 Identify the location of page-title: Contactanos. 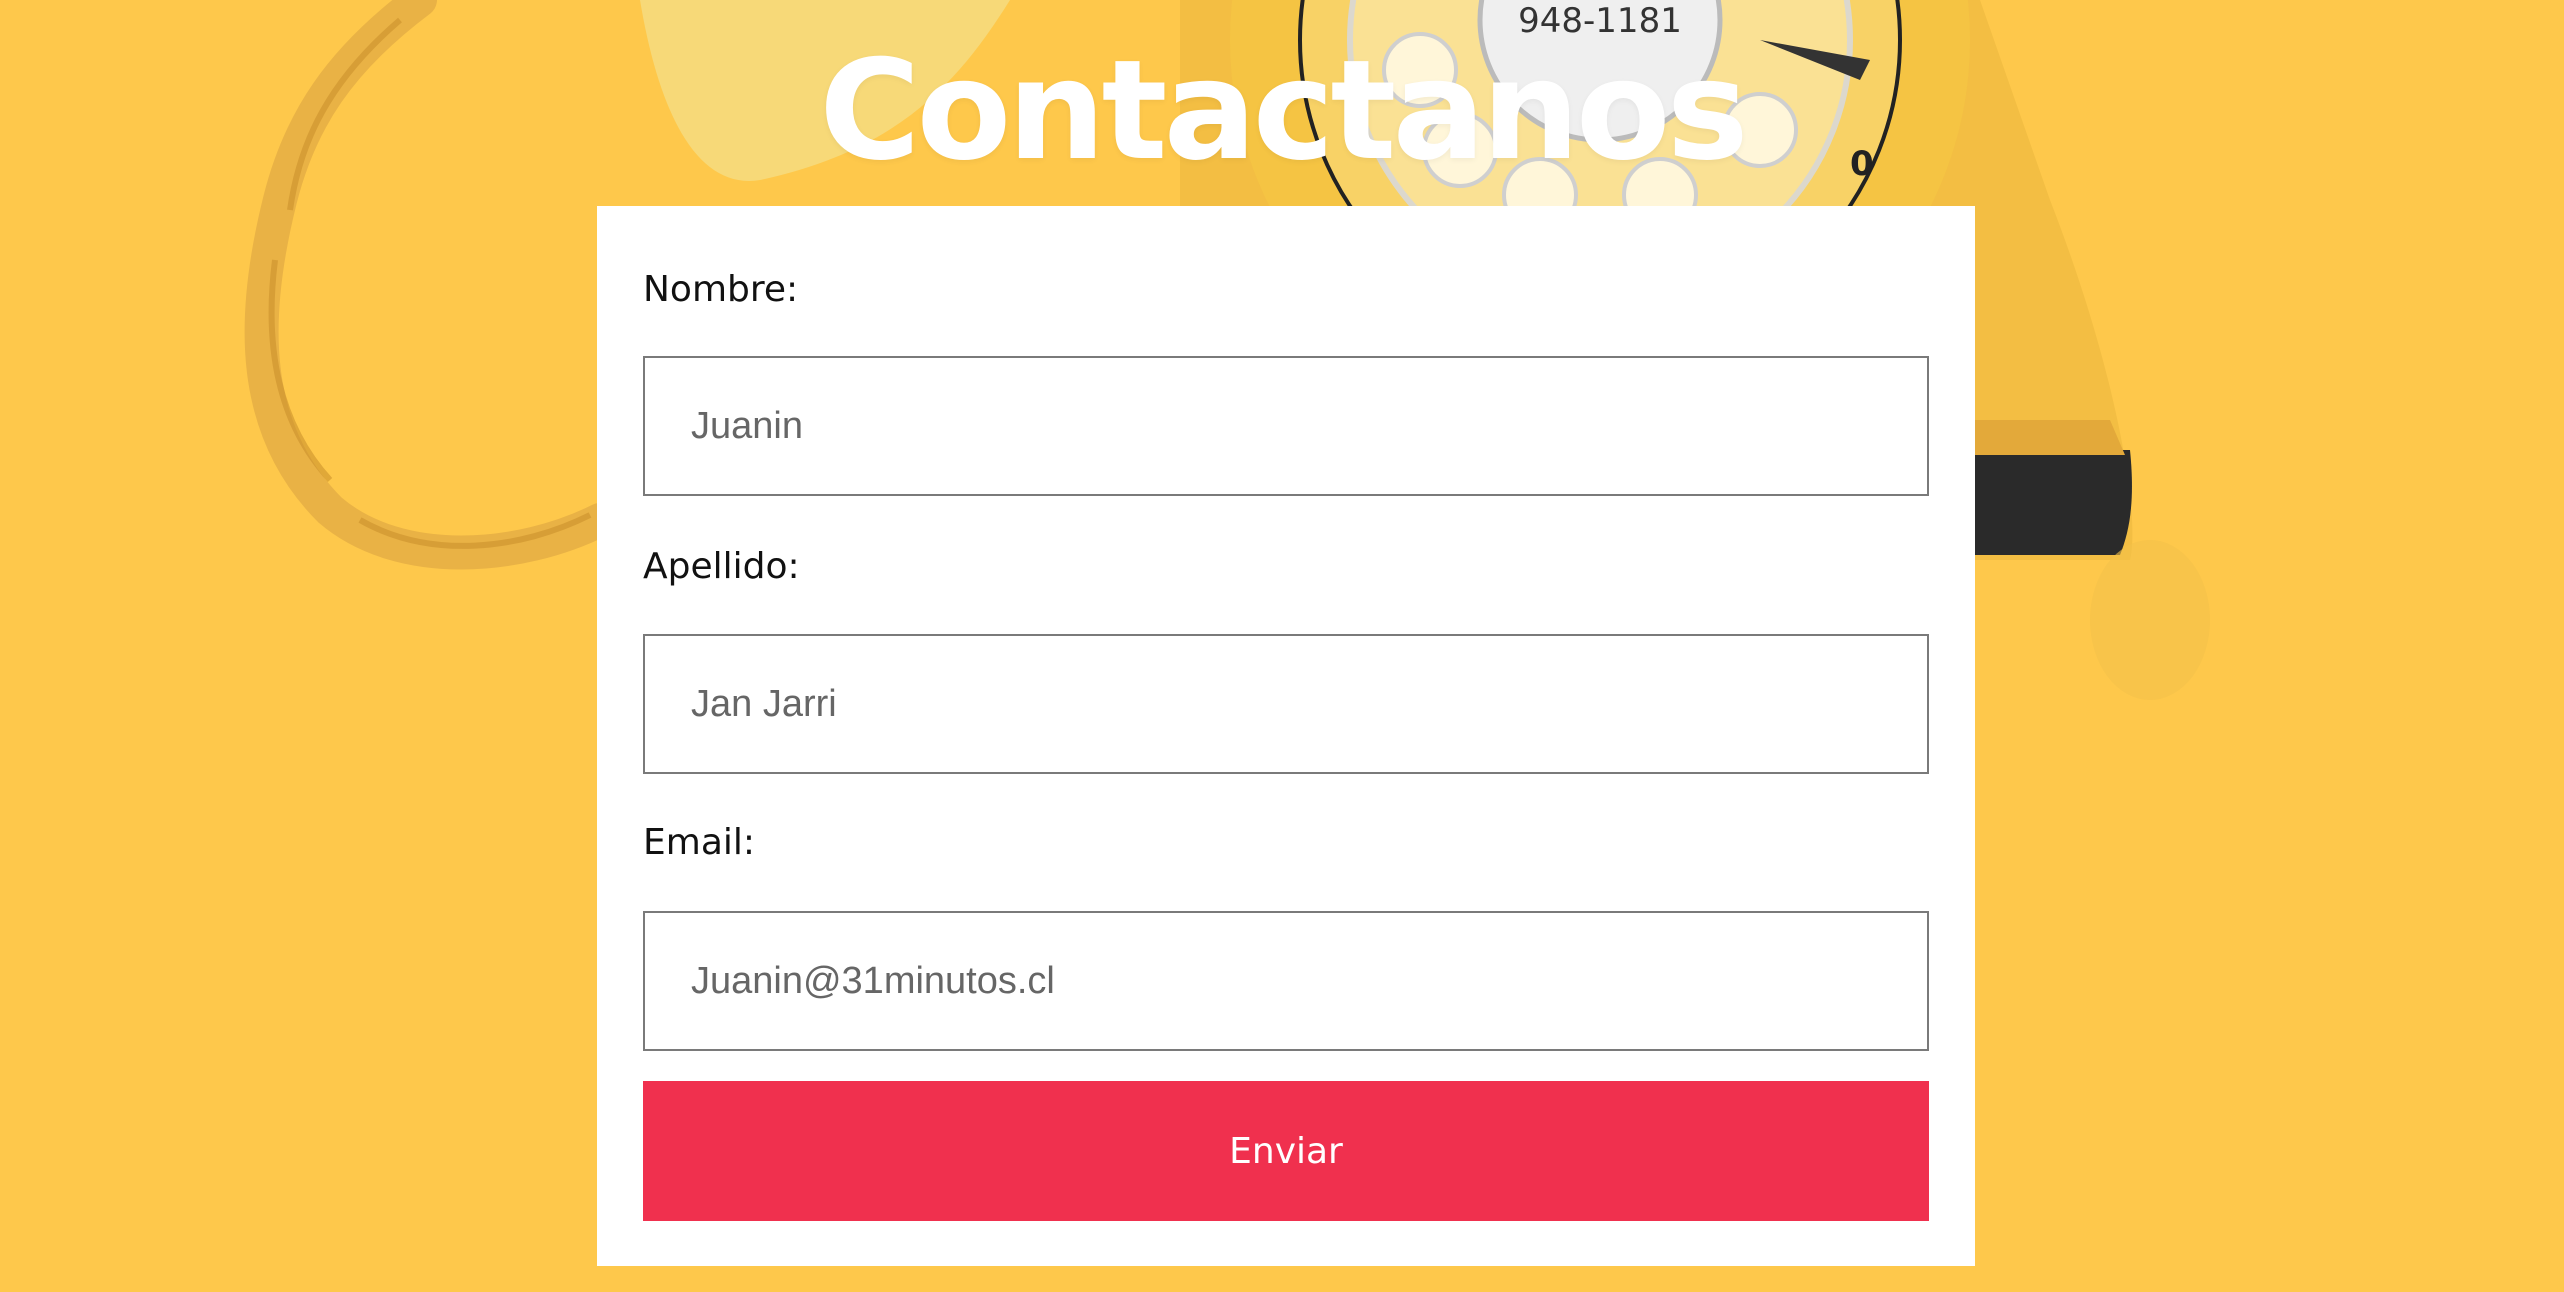
(1284, 110).